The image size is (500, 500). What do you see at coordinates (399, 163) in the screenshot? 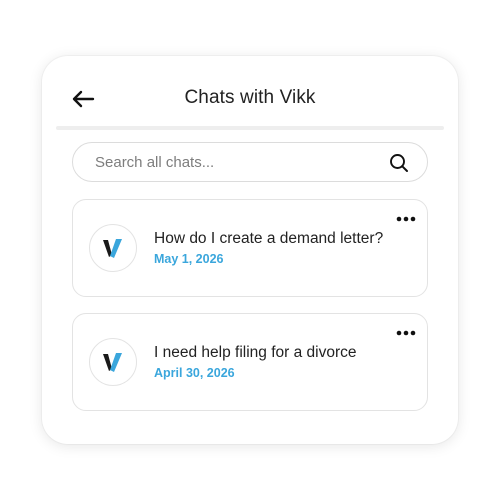
I see `search-icon` at bounding box center [399, 163].